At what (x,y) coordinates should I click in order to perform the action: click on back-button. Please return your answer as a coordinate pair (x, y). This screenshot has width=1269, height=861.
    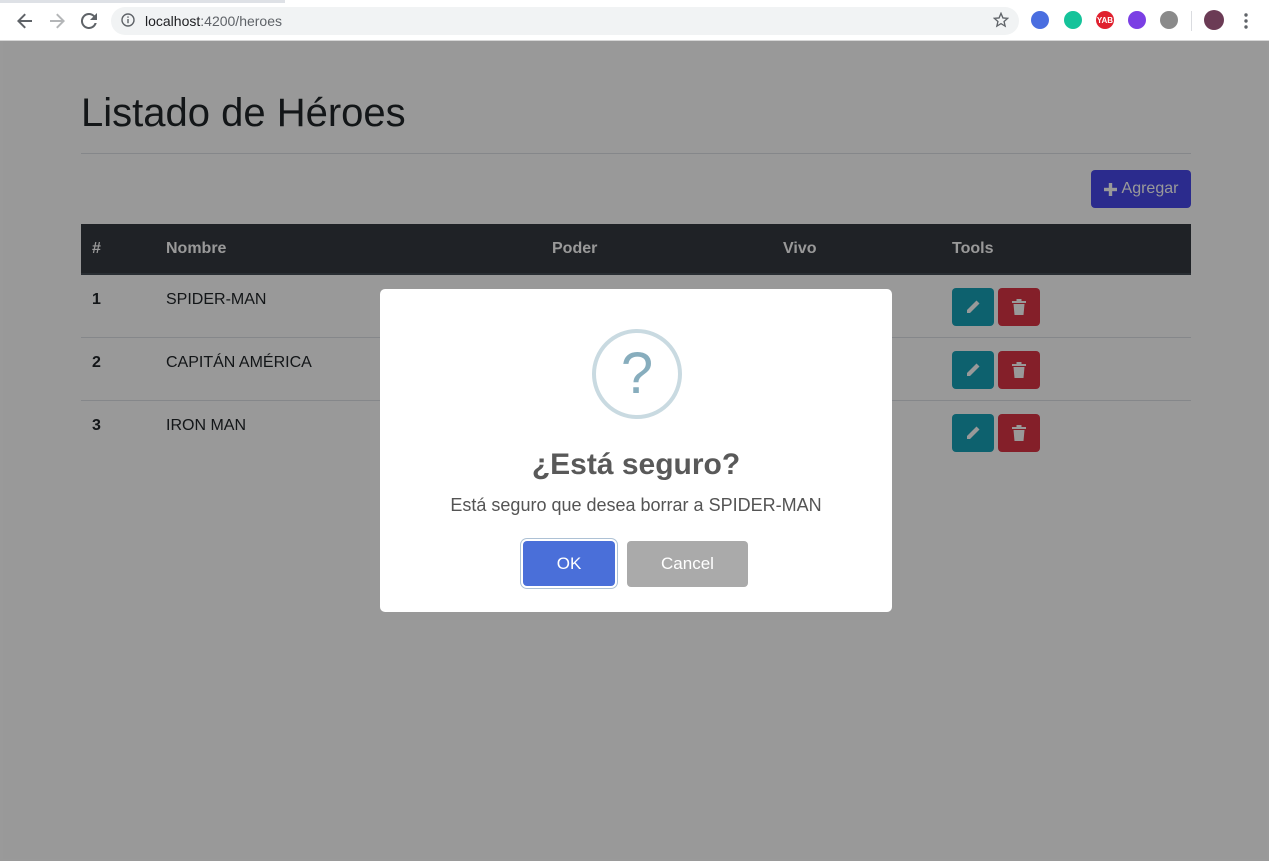
    Looking at the image, I should click on (25, 21).